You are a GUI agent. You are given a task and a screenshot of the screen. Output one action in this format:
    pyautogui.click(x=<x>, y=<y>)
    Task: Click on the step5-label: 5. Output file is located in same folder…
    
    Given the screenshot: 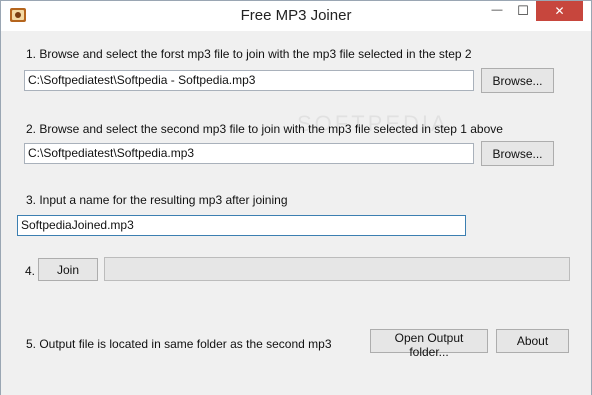 What is the action you would take?
    pyautogui.click(x=179, y=344)
    